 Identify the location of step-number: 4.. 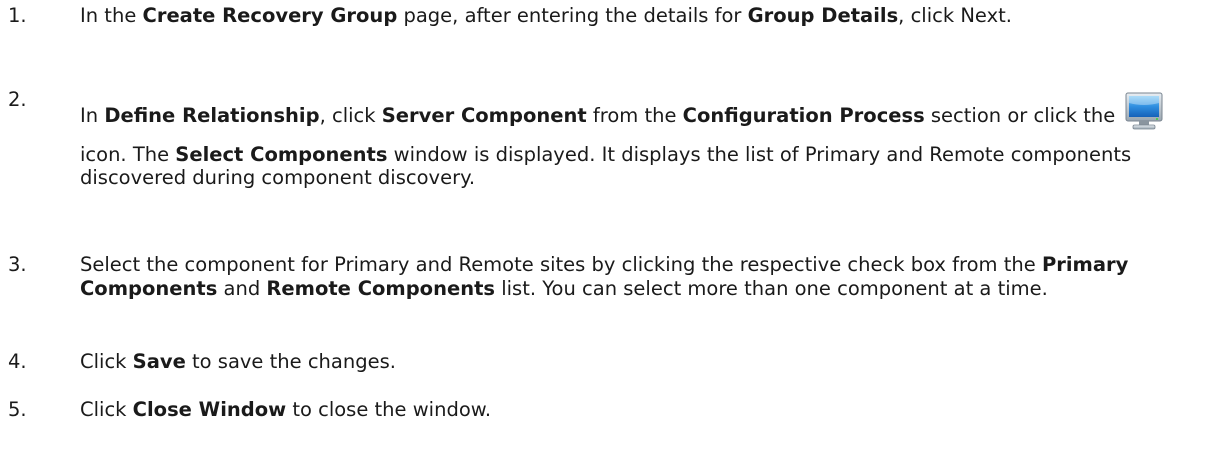
(17, 361).